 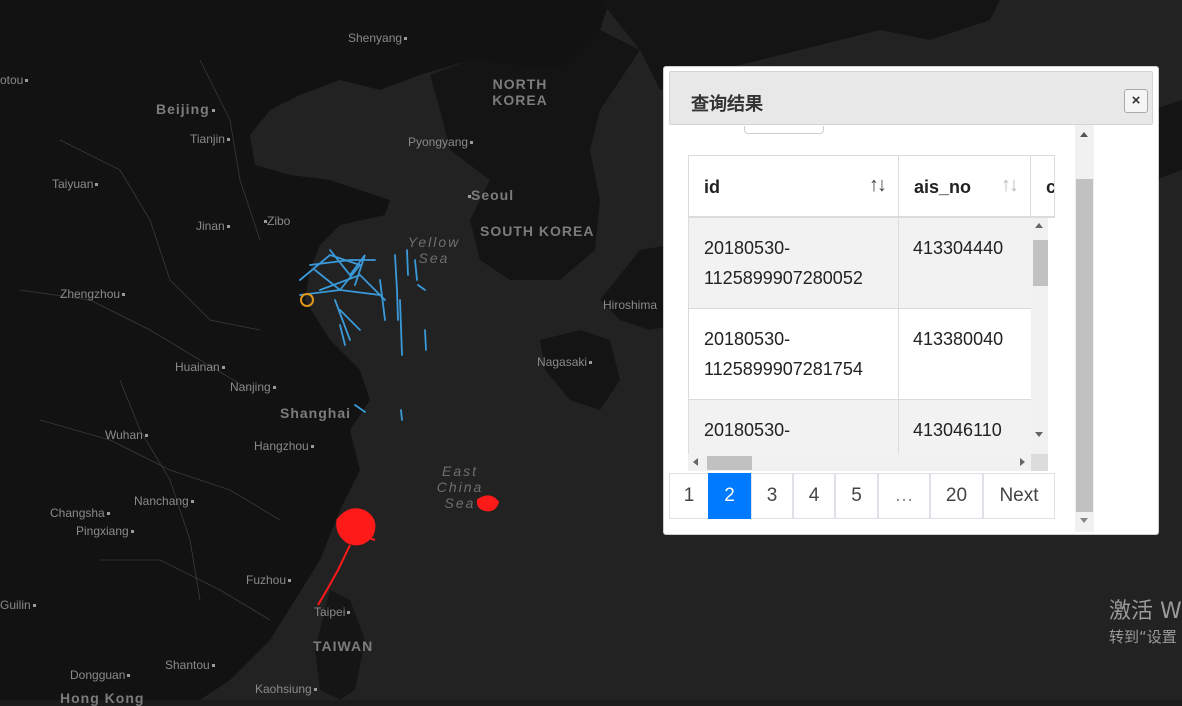 I want to click on page-link-5: 5, so click(x=856, y=496).